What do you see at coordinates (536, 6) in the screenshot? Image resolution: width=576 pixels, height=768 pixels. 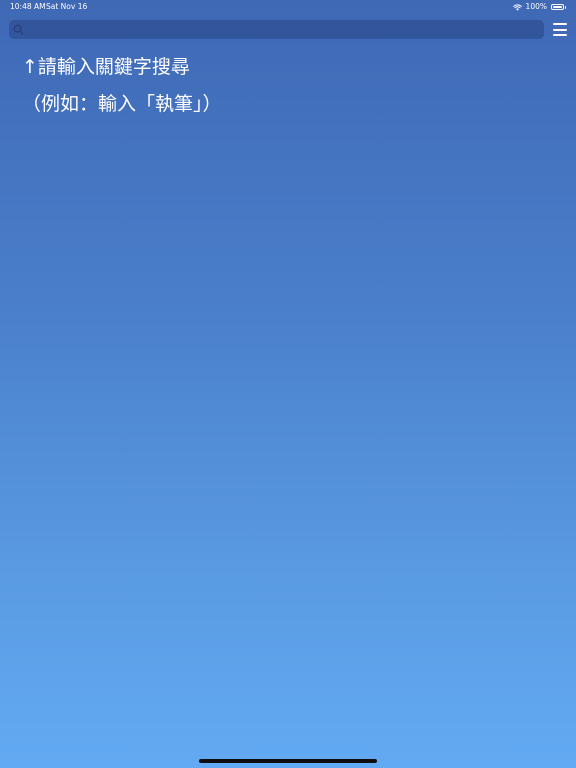 I see `battery-percentage: 100%` at bounding box center [536, 6].